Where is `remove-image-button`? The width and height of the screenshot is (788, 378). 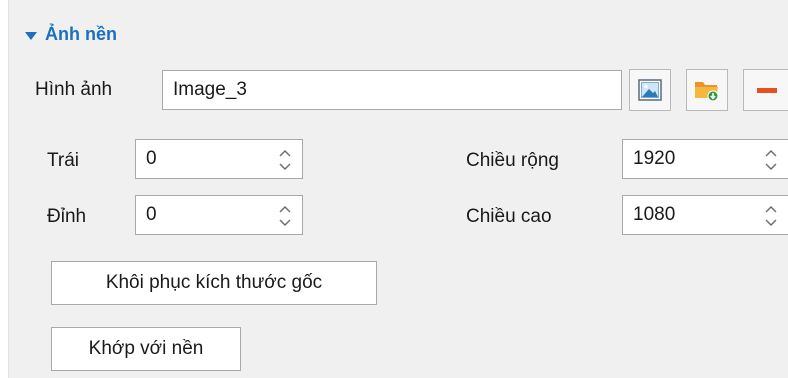
remove-image-button is located at coordinates (765, 90).